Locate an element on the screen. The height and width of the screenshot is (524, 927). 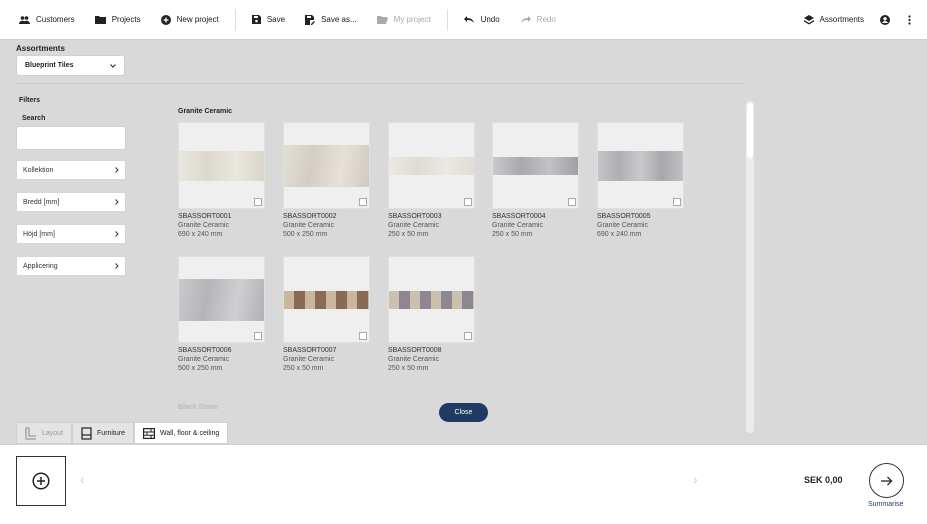
layers-icon is located at coordinates (808, 19).